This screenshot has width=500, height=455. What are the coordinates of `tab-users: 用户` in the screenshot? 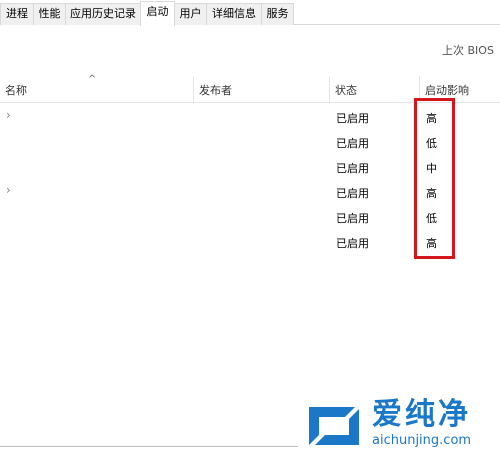 It's located at (190, 14).